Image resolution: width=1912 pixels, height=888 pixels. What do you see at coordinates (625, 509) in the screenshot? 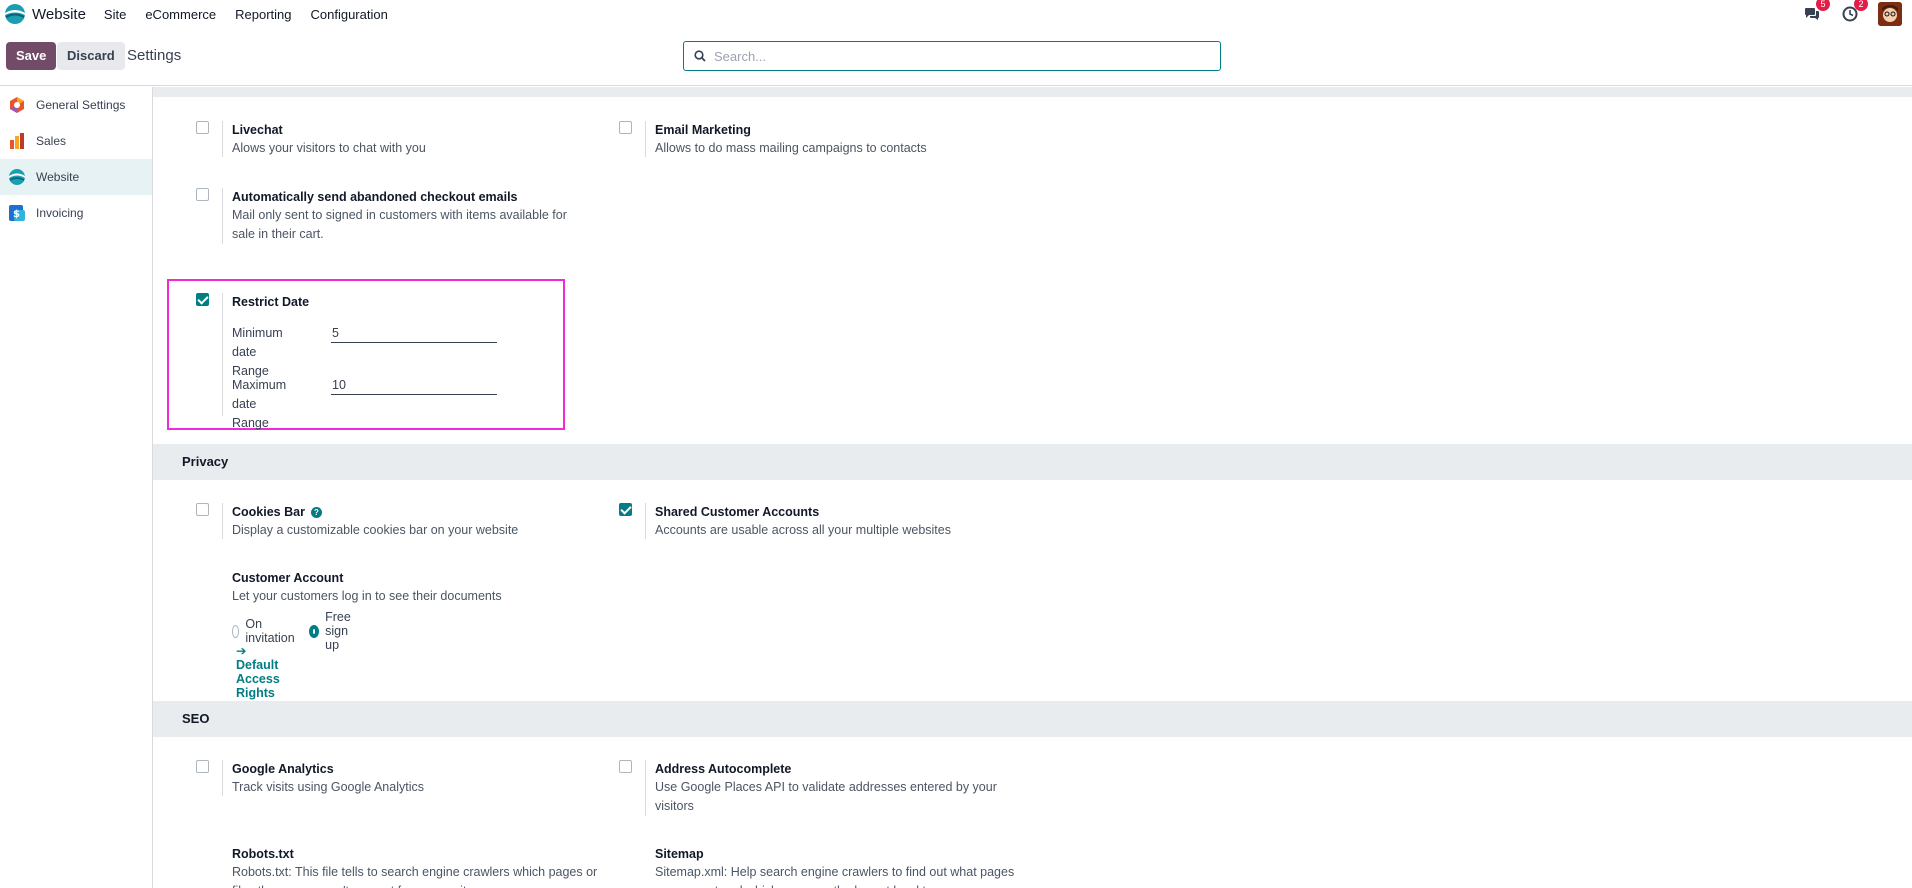
I see `shared-accounts-checkbox` at bounding box center [625, 509].